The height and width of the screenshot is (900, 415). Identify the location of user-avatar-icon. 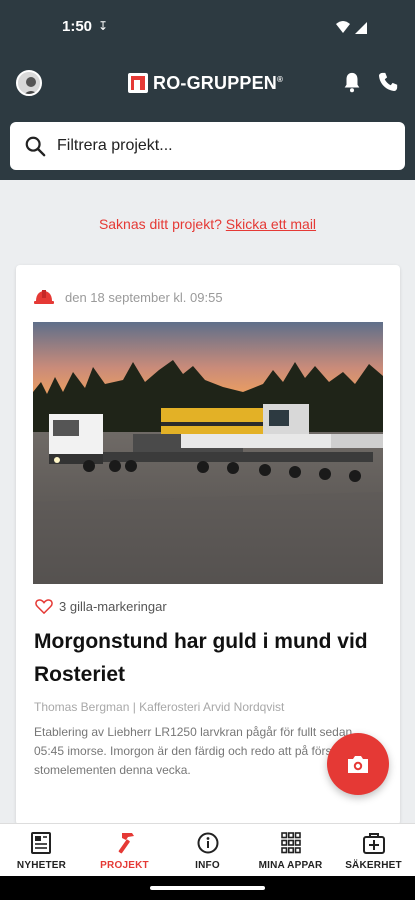
(29, 83).